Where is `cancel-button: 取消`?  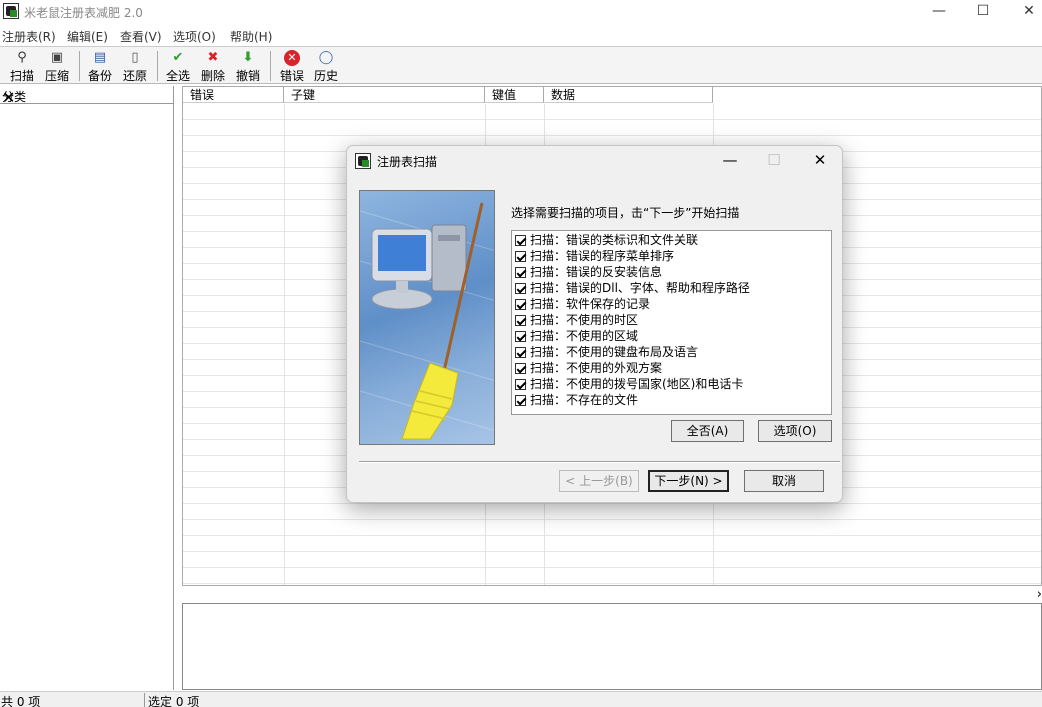
cancel-button: 取消 is located at coordinates (784, 481).